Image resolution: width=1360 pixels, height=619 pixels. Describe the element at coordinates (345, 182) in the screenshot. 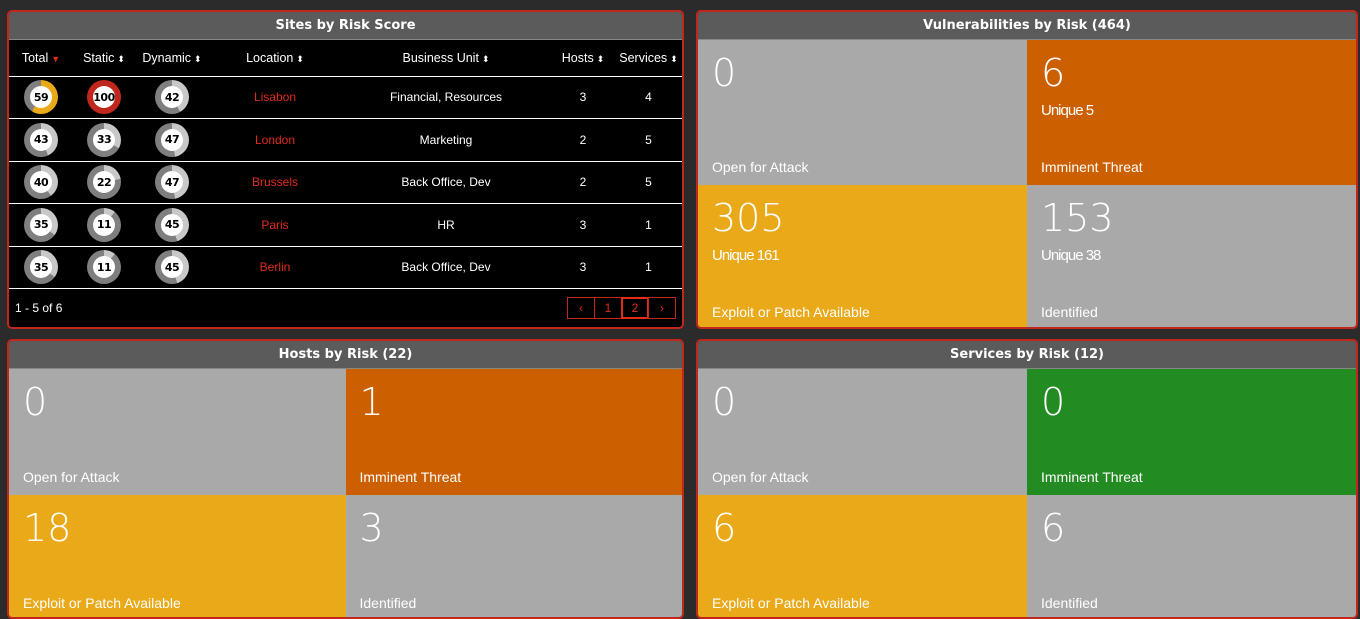

I see `table-row: 40 22 47 Brussels Back Office, Dev 2 5` at that location.